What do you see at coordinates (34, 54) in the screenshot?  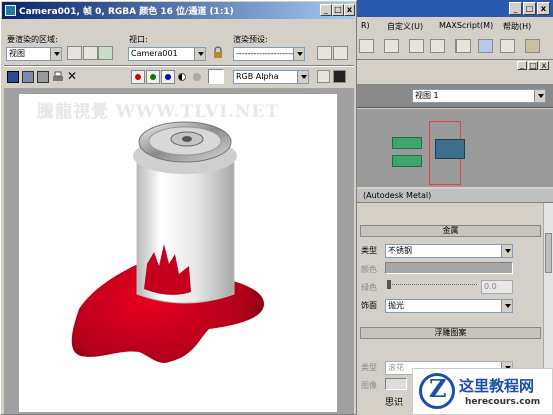 I see `render-area-select: 视图` at bounding box center [34, 54].